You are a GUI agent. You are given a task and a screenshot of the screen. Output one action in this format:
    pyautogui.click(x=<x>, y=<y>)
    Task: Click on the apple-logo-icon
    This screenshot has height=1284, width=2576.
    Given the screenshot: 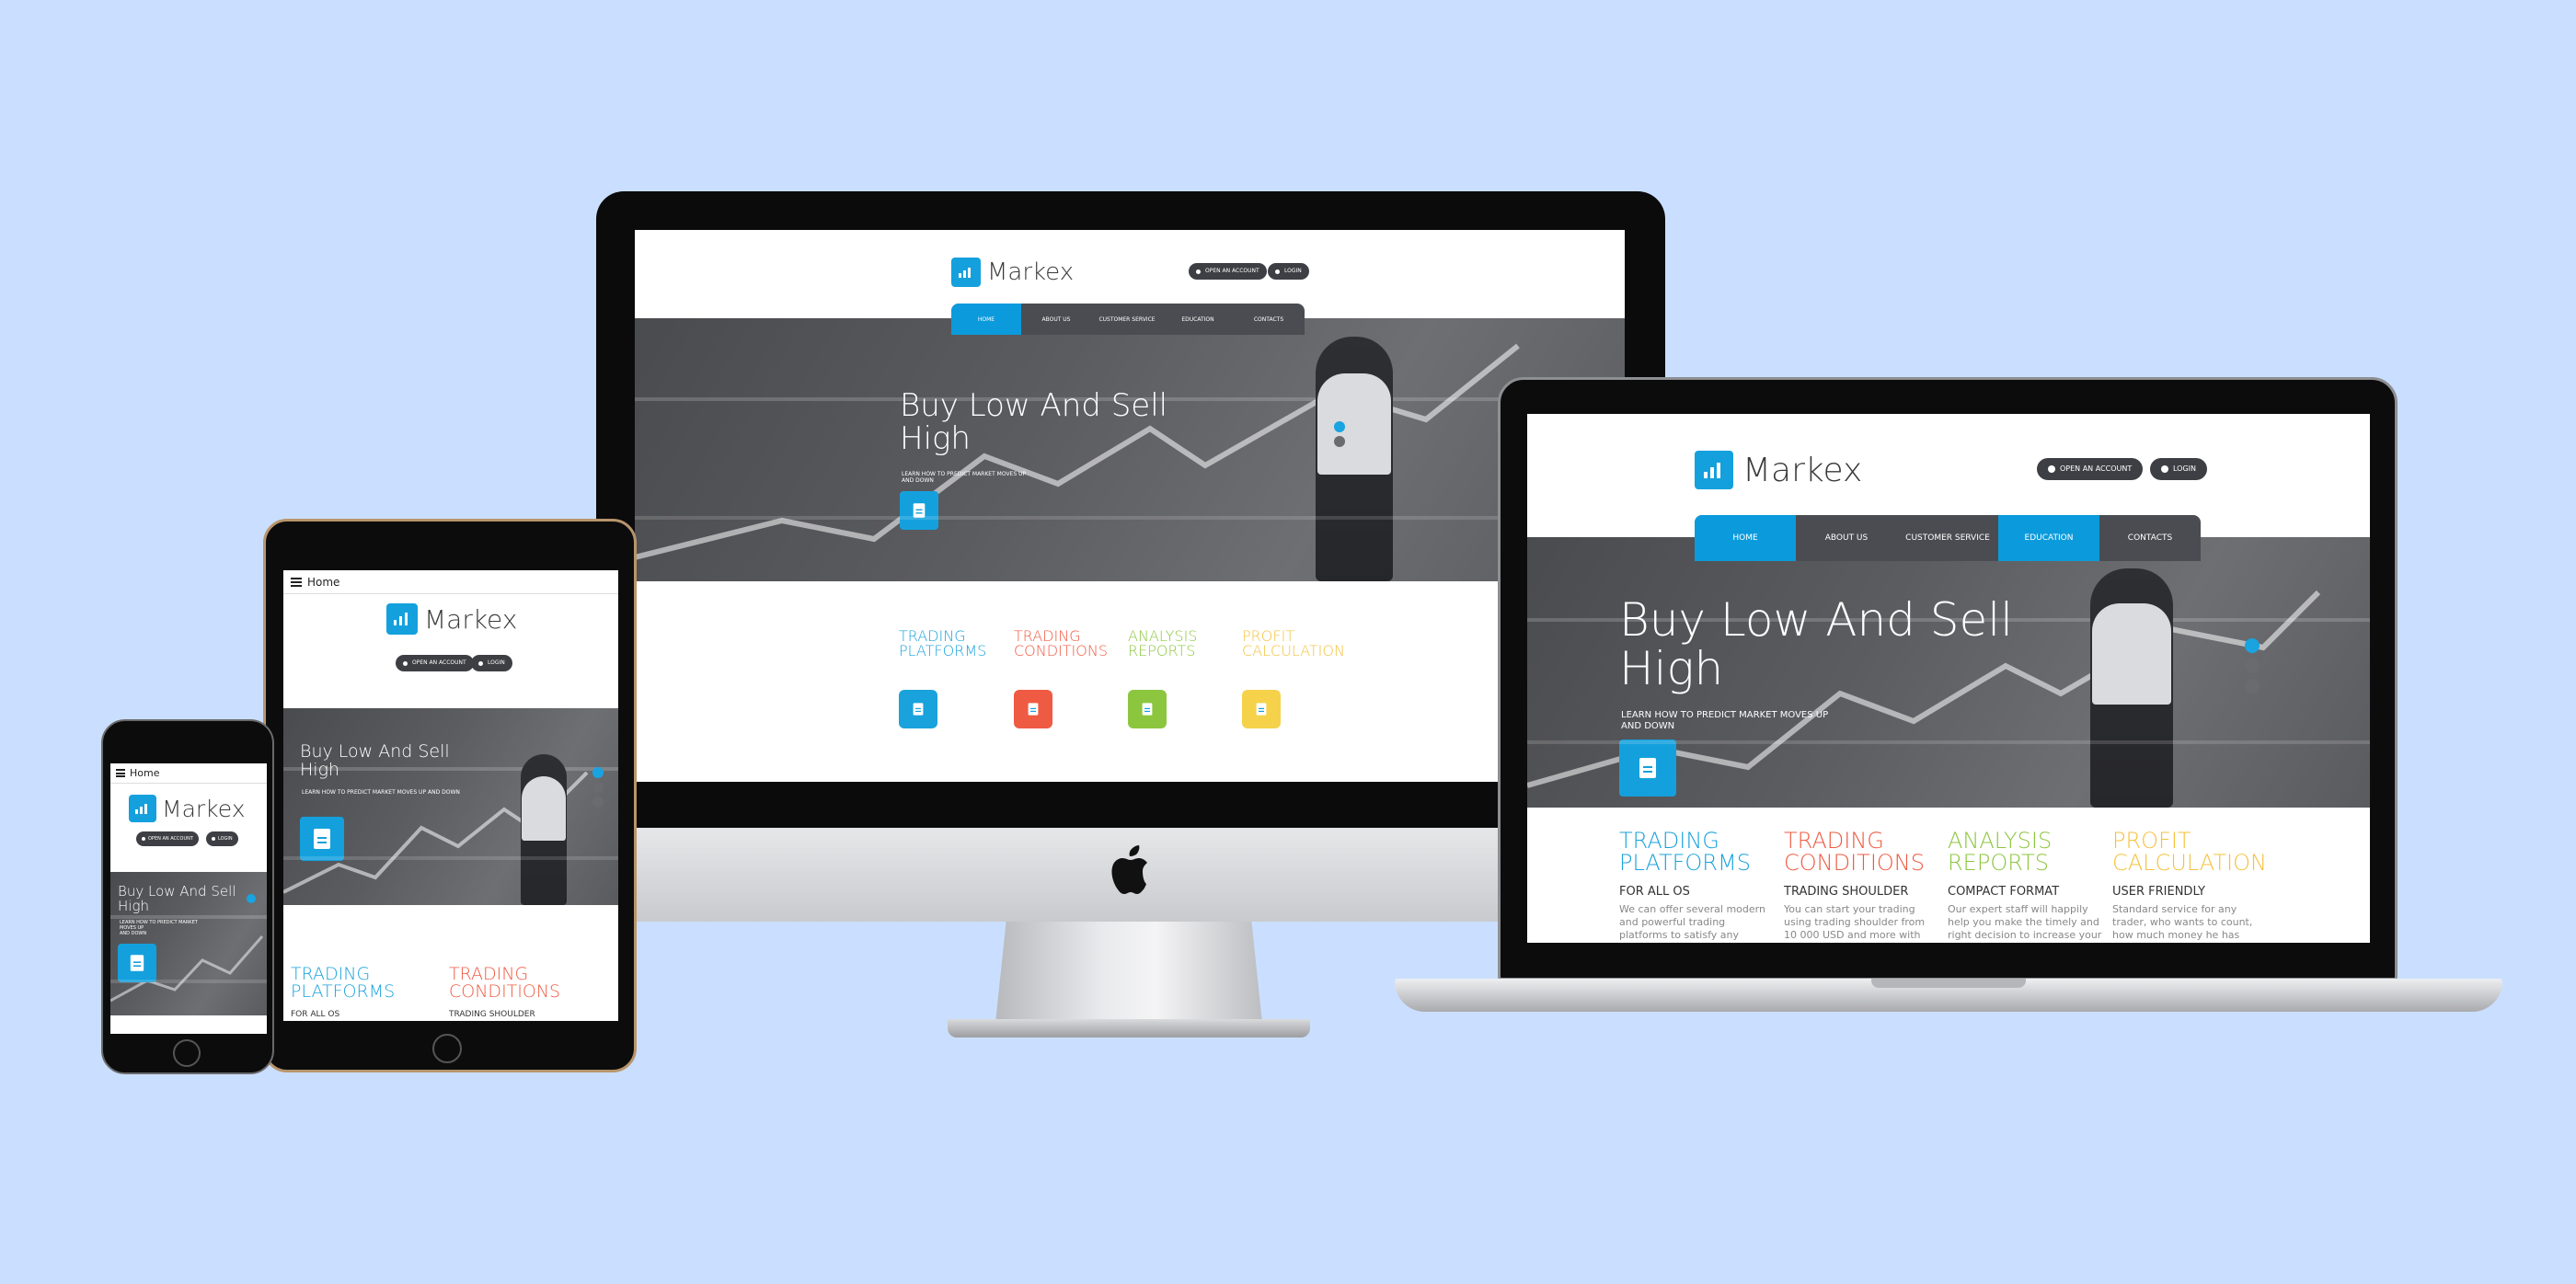 What is the action you would take?
    pyautogui.click(x=1130, y=869)
    